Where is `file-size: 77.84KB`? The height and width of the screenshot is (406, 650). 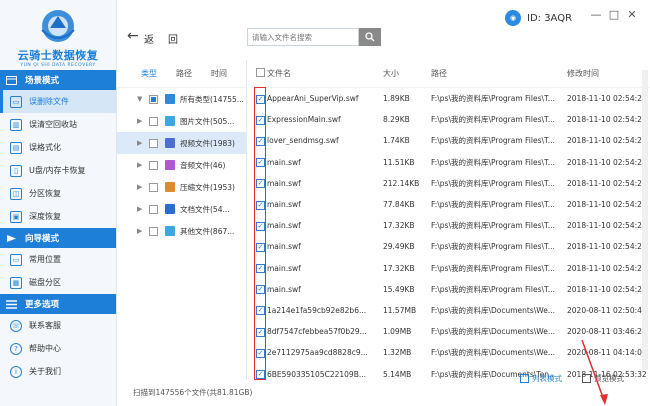
file-size: 77.84KB is located at coordinates (399, 205).